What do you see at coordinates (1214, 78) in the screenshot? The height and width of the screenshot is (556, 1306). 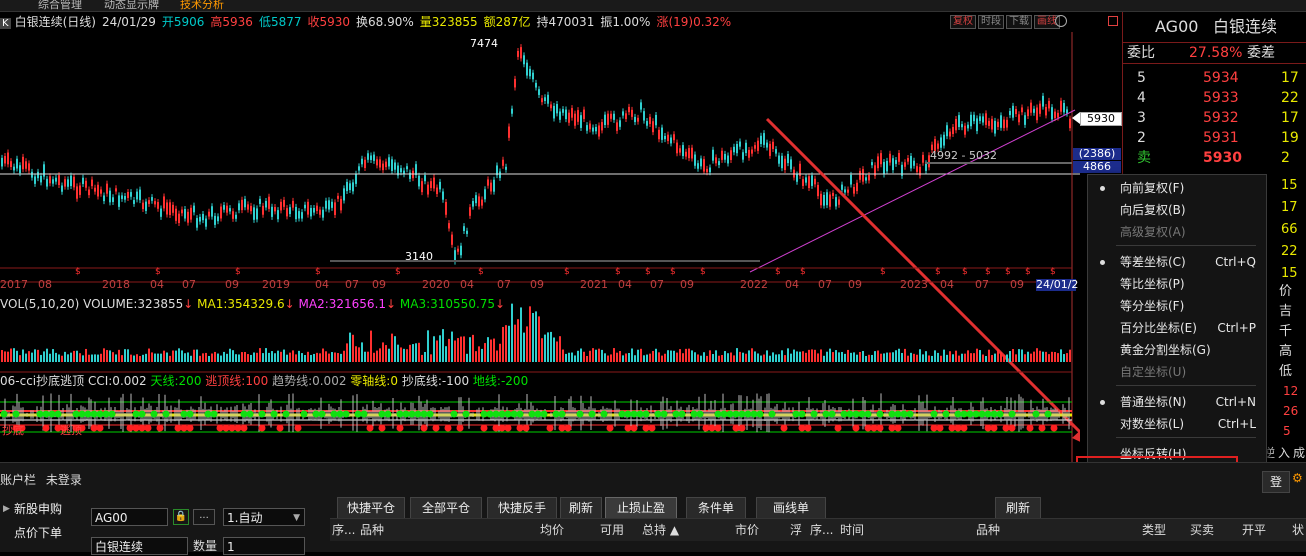 I see `ask-row: 5 5934 17` at bounding box center [1214, 78].